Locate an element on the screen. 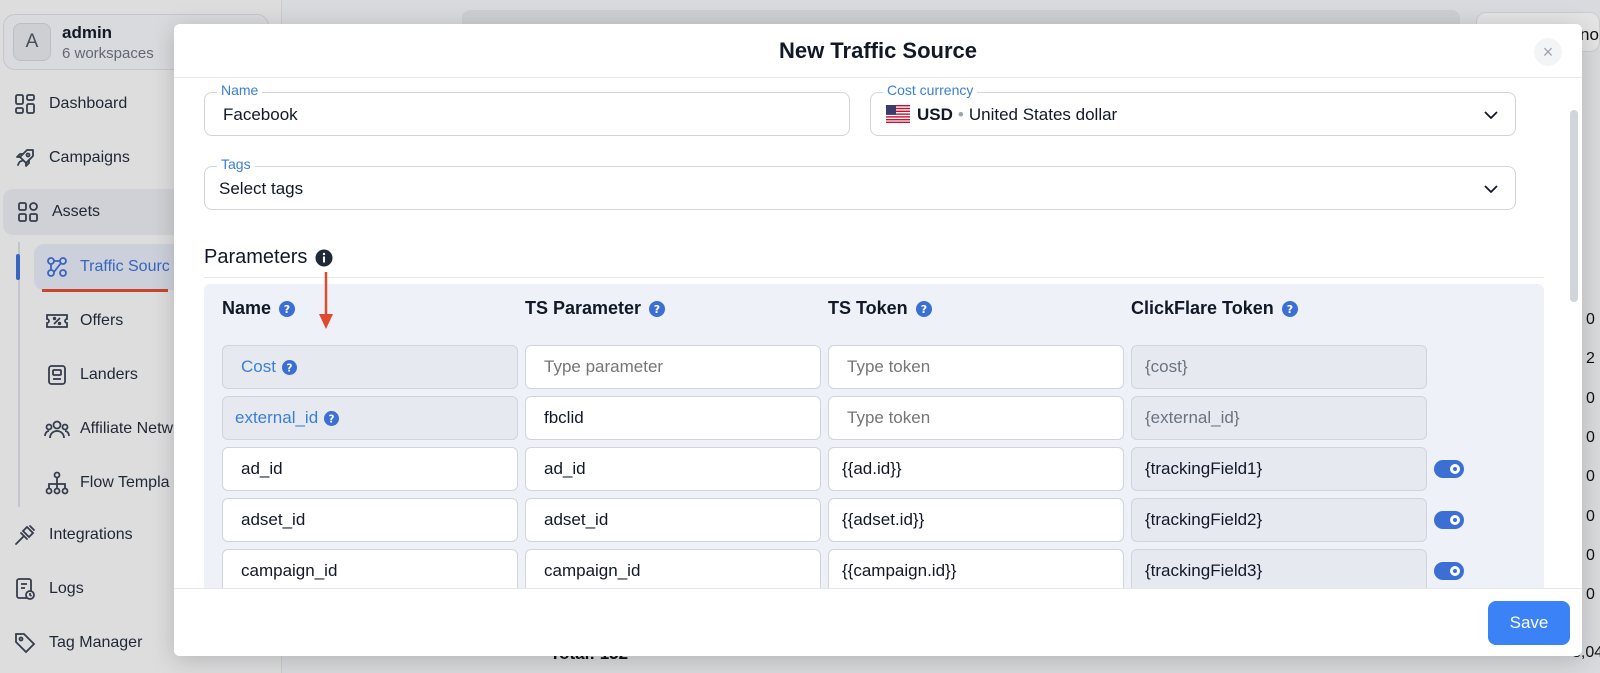 Image resolution: width=1600 pixels, height=673 pixels. close-icon: × is located at coordinates (1548, 51).